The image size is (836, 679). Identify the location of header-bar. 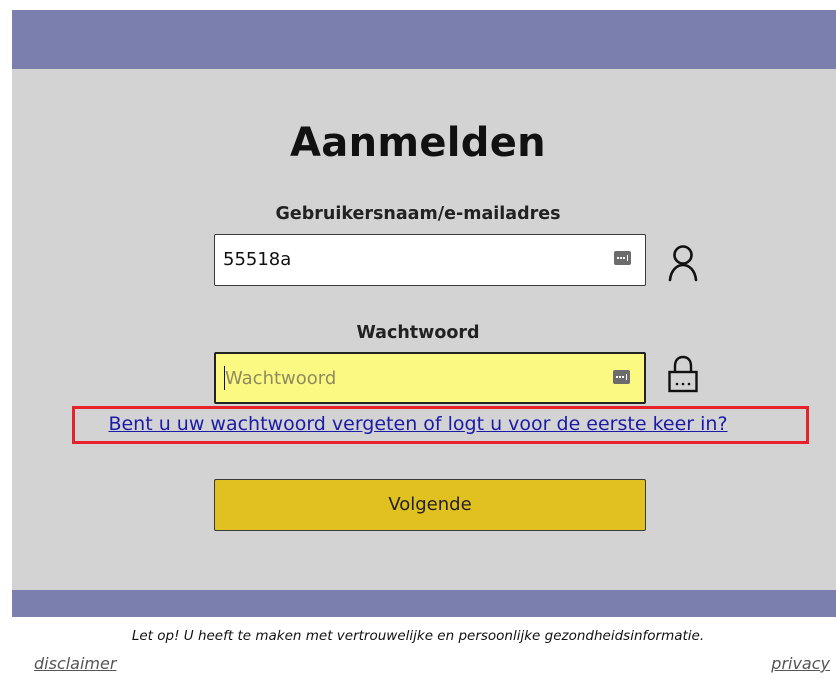
(424, 39).